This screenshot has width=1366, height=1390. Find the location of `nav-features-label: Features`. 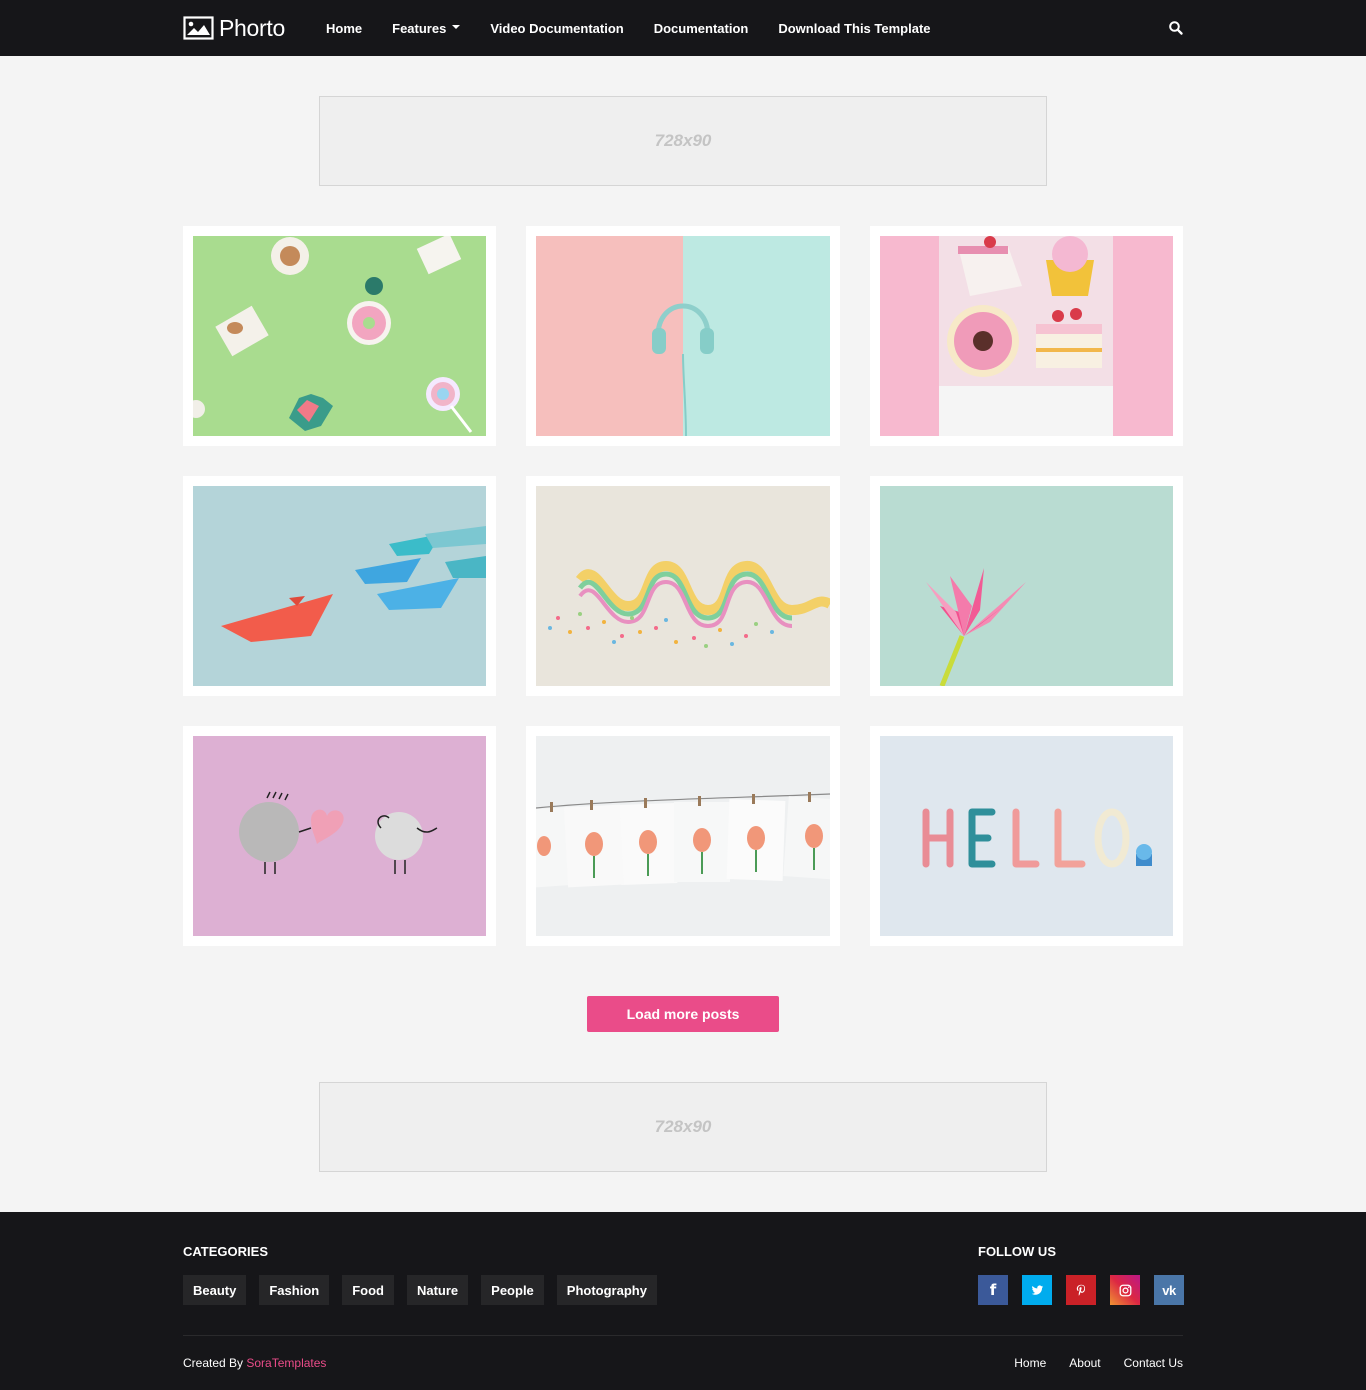

nav-features-label: Features is located at coordinates (419, 28).